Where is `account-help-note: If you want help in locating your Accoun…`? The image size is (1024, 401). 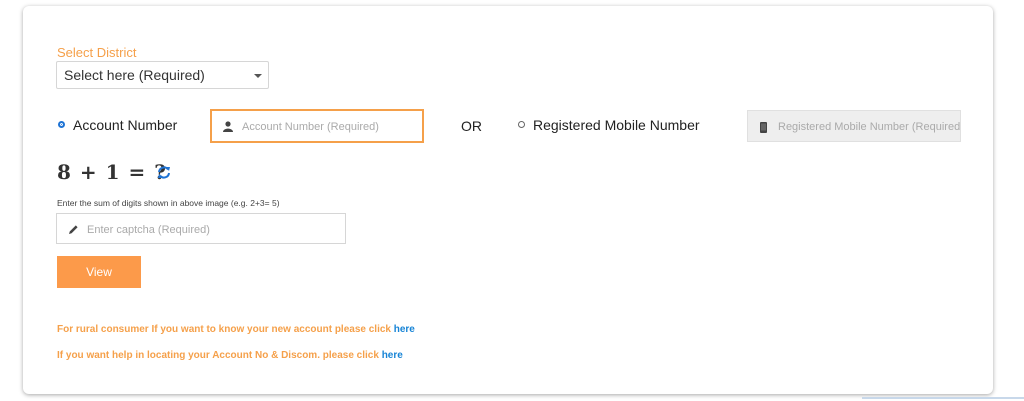
account-help-note: If you want help in locating your Accoun… is located at coordinates (230, 355).